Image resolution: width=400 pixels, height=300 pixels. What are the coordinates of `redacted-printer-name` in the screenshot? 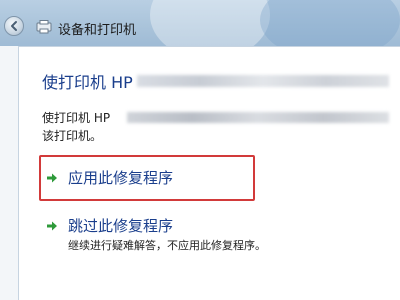 It's located at (263, 81).